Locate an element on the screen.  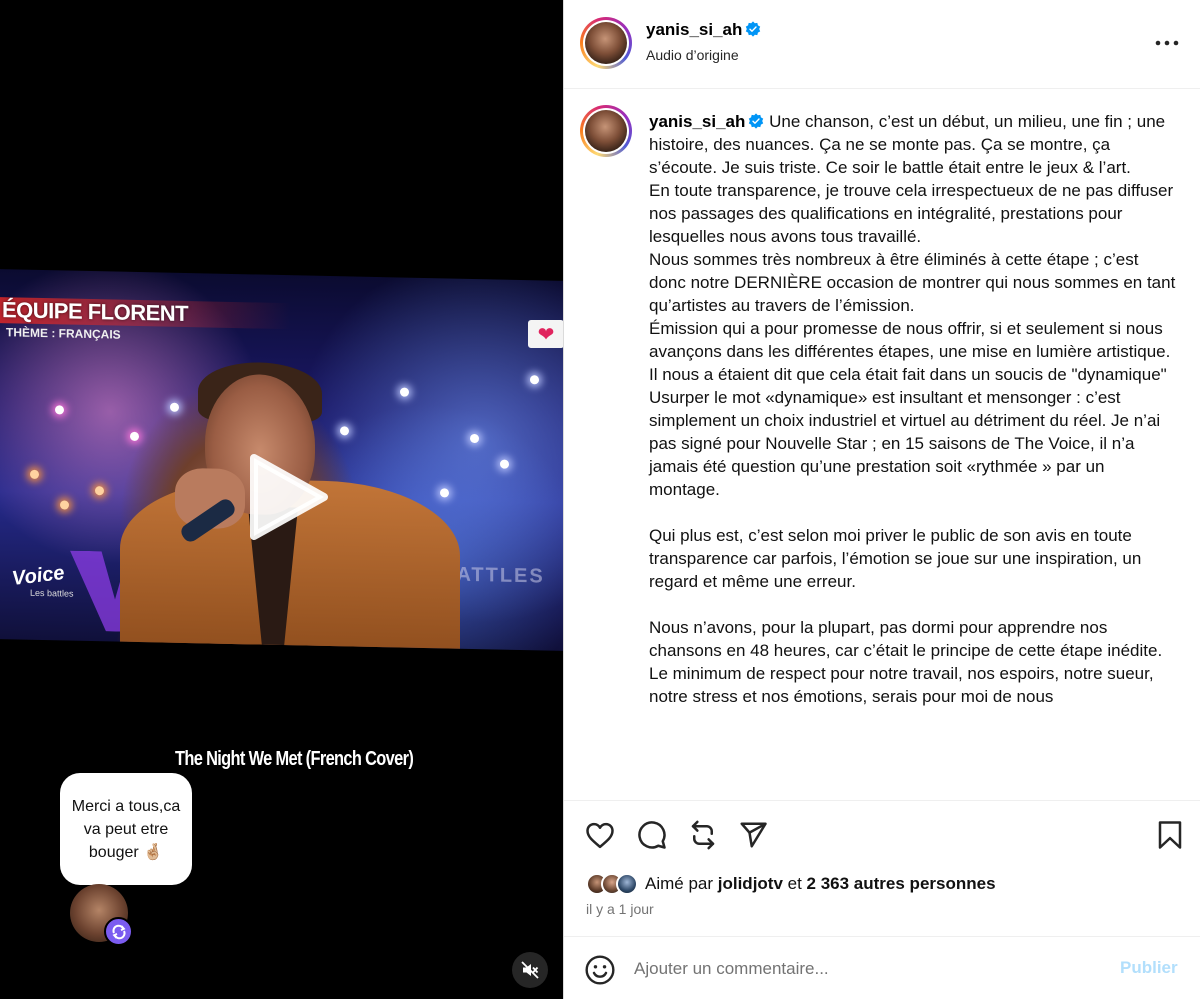
remix-icon is located at coordinates (118, 931).